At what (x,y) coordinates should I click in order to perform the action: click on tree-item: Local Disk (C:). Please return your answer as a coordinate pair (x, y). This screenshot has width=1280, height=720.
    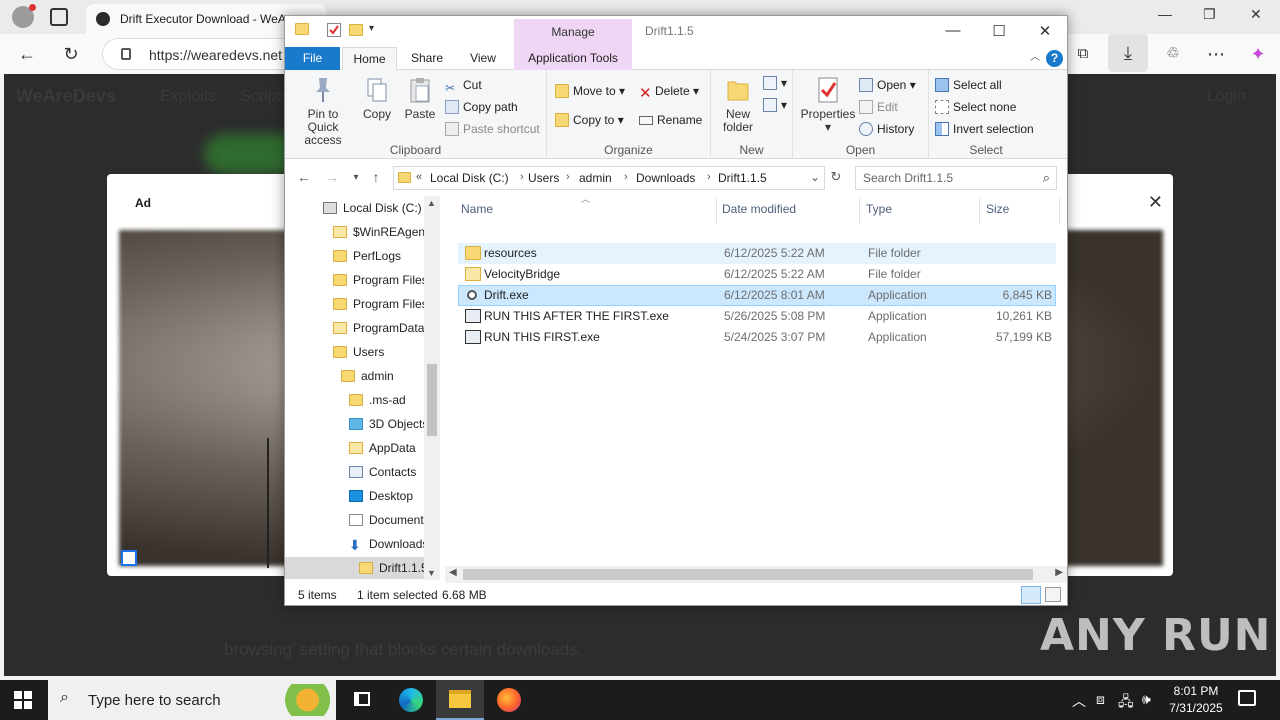
    Looking at the image, I should click on (372, 208).